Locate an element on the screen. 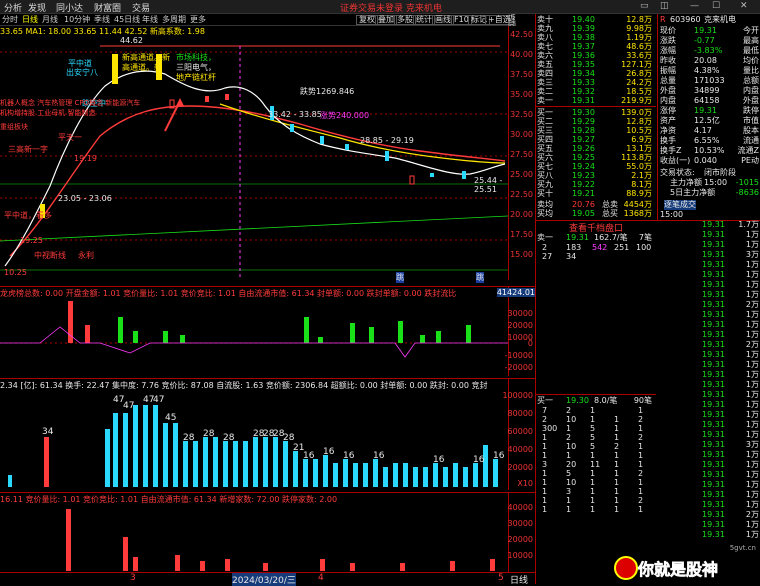 The height and width of the screenshot is (586, 760). tab-multi: 多周期 is located at coordinates (174, 19).